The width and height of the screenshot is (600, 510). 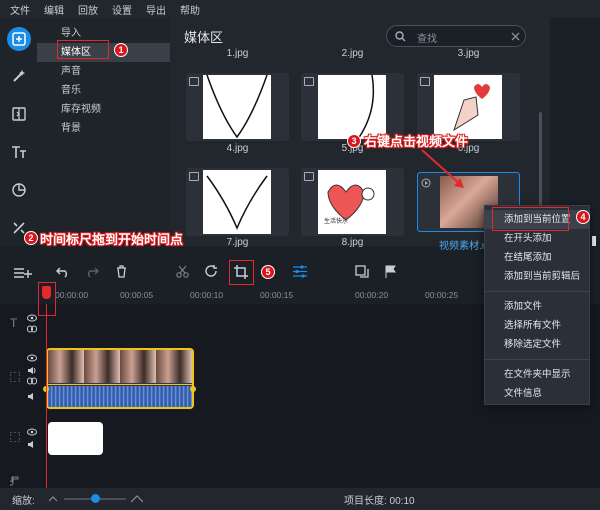 I want to click on annotation-number-3: 3, so click(x=354, y=141).